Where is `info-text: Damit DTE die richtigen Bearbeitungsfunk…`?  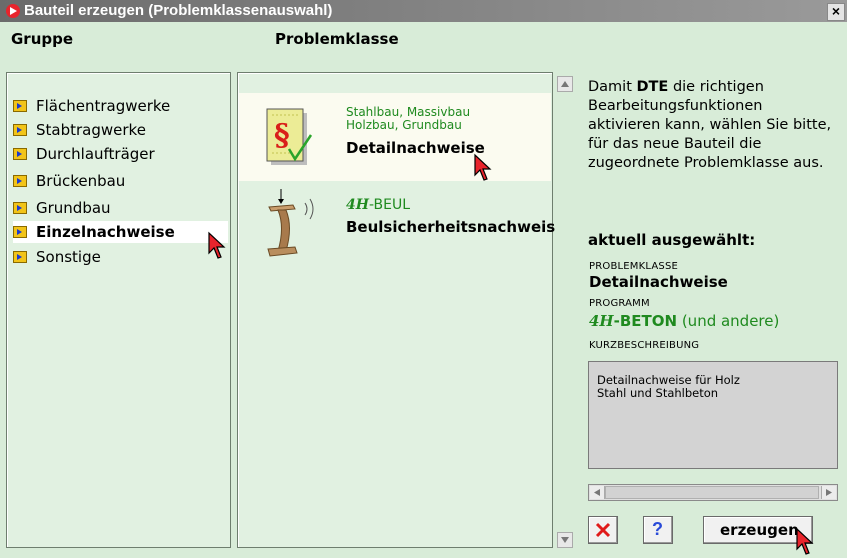
info-text: Damit DTE die richtigen Bearbeitungsfunk… is located at coordinates (713, 125).